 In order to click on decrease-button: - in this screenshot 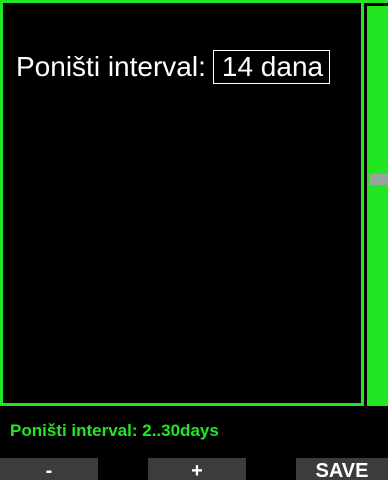, I will do `click(49, 469)`.